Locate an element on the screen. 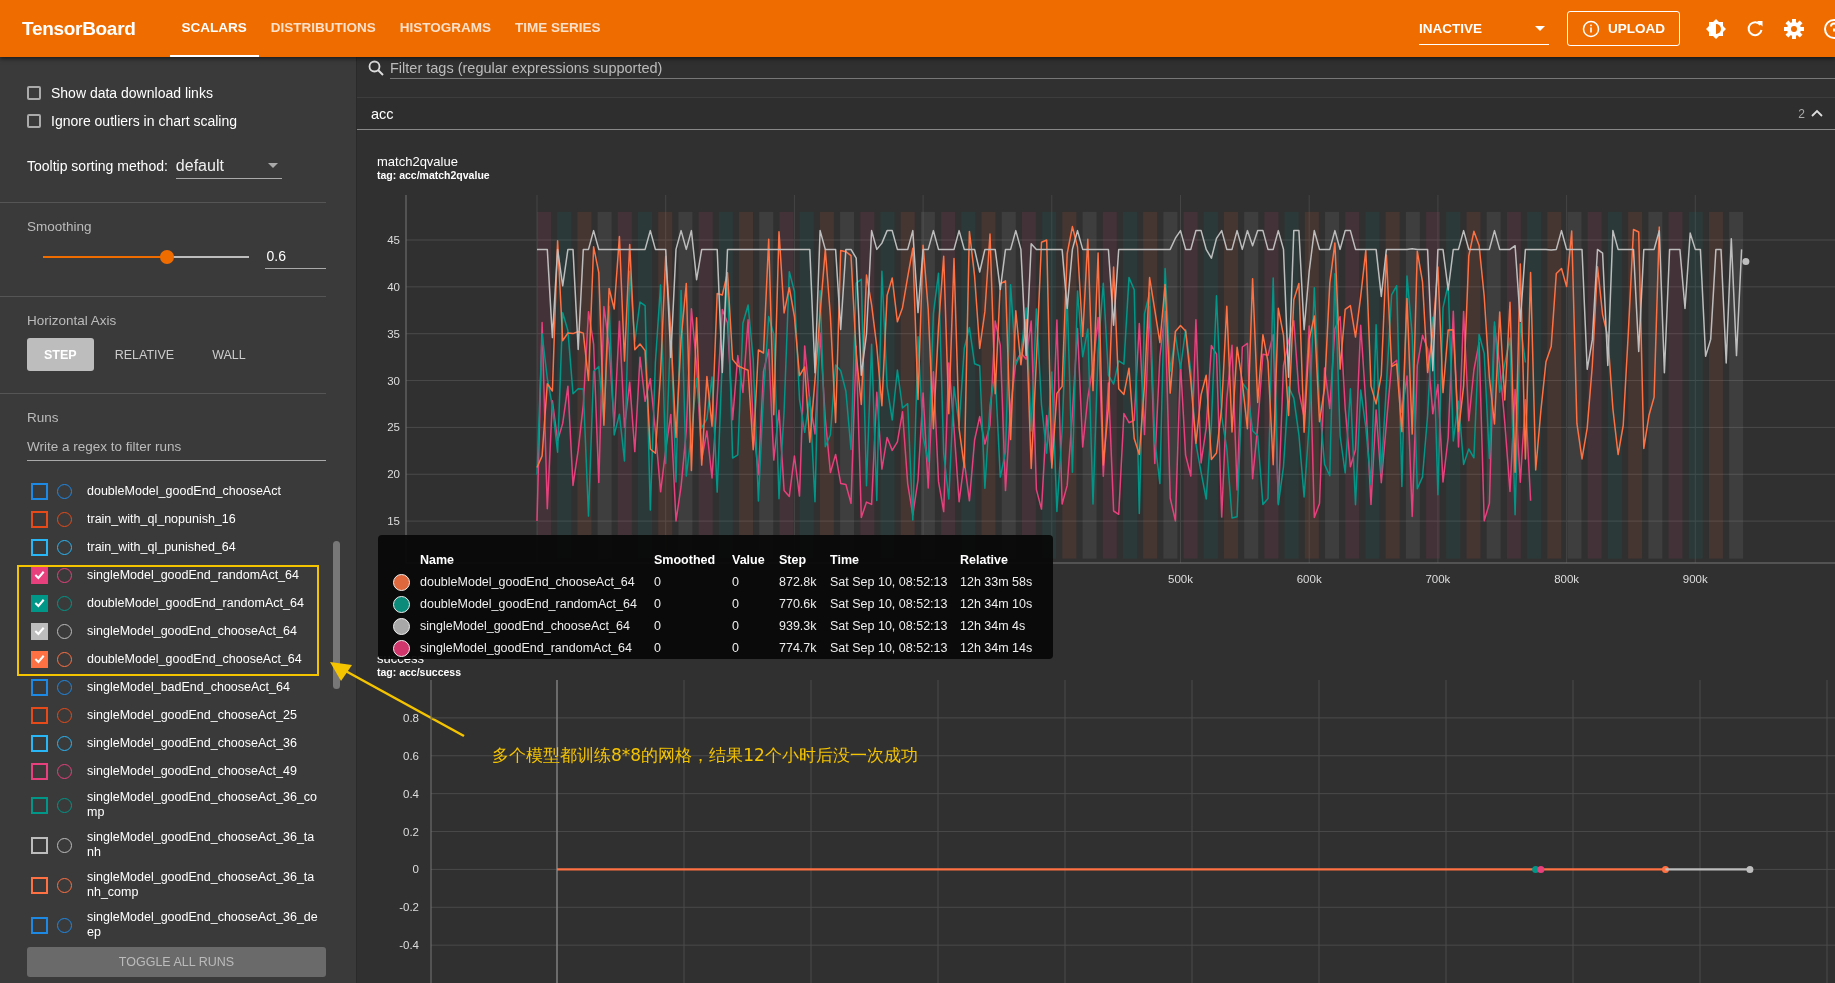 This screenshot has height=983, width=1835. run-name: doubleModel_goodEnd_chooseAct is located at coordinates (184, 491).